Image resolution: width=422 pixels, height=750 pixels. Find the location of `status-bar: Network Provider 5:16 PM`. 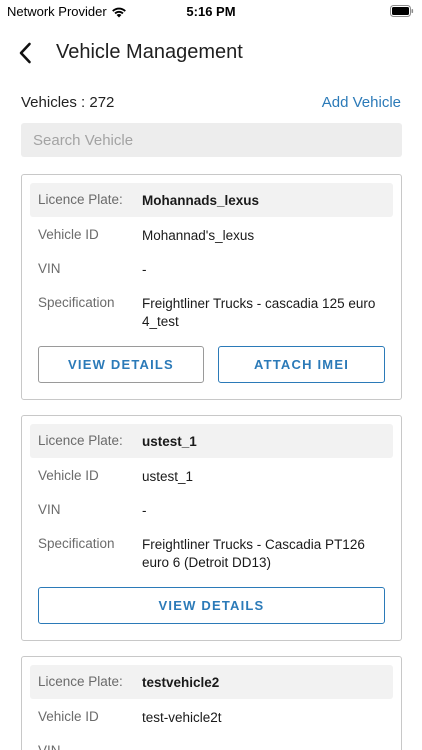

status-bar: Network Provider 5:16 PM is located at coordinates (211, 11).